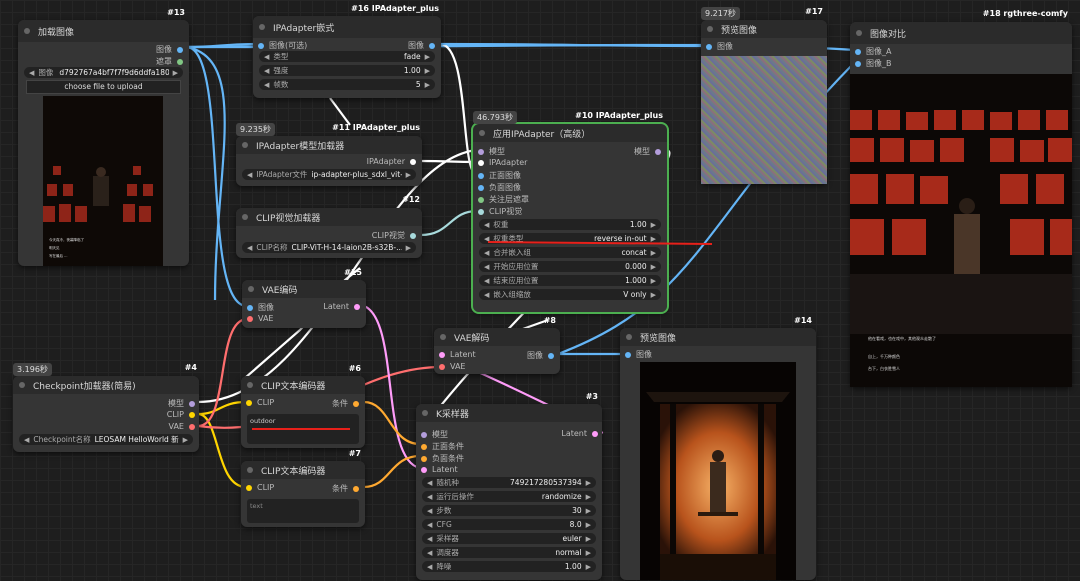 The image size is (1080, 581). What do you see at coordinates (509, 538) in the screenshot?
I see `sampler-select: ◀ 采样器 euler ▶` at bounding box center [509, 538].